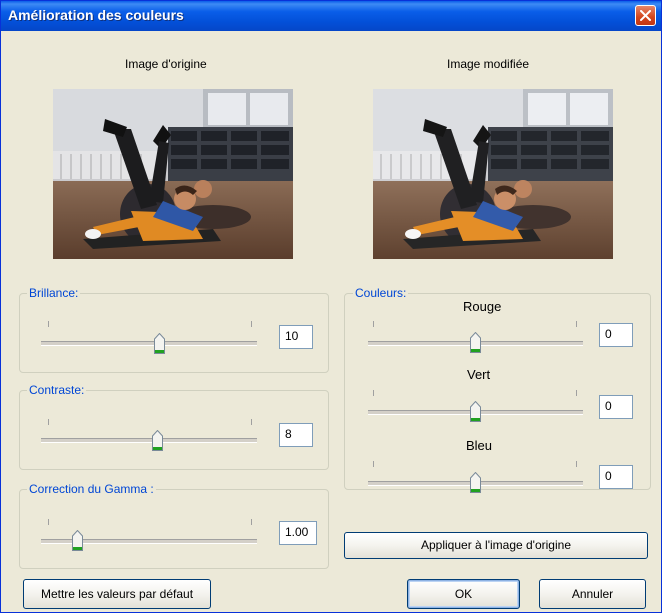  Describe the element at coordinates (298, 533) in the screenshot. I see `gamma-value-field: 1.00` at that location.